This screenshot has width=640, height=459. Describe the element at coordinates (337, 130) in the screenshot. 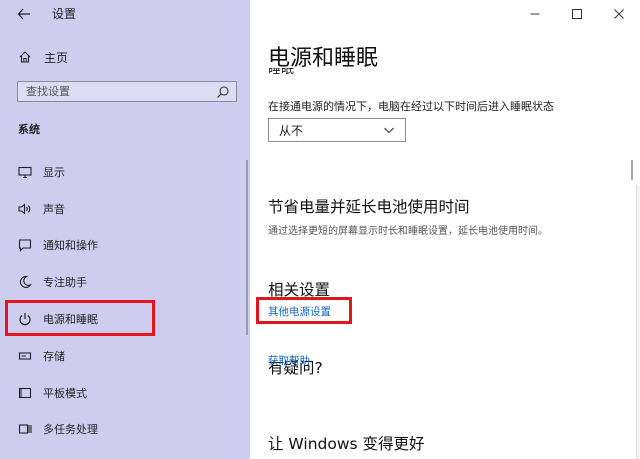

I see `sleep-time-dropdown: 从不` at that location.